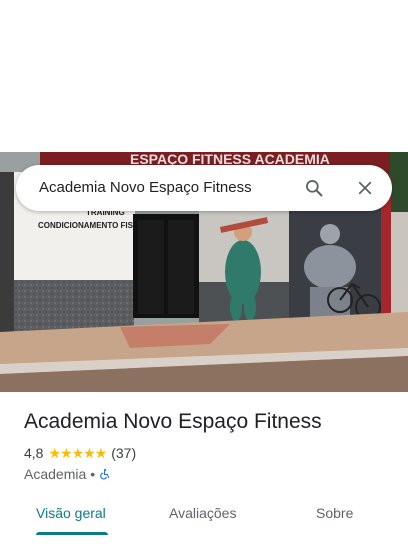 The height and width of the screenshot is (544, 408). What do you see at coordinates (34, 453) in the screenshot?
I see `rating-value: 4,8` at bounding box center [34, 453].